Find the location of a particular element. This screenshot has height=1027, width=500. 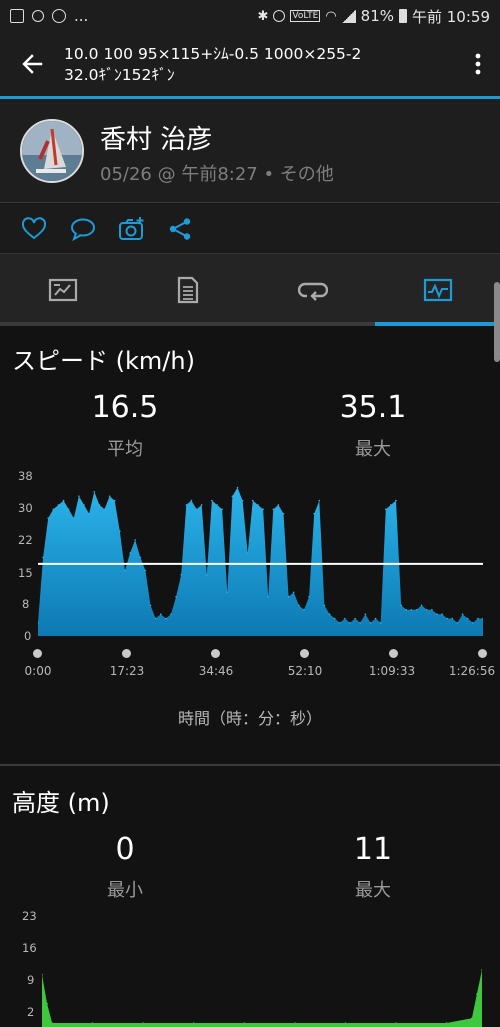

tab-details is located at coordinates (187, 290).